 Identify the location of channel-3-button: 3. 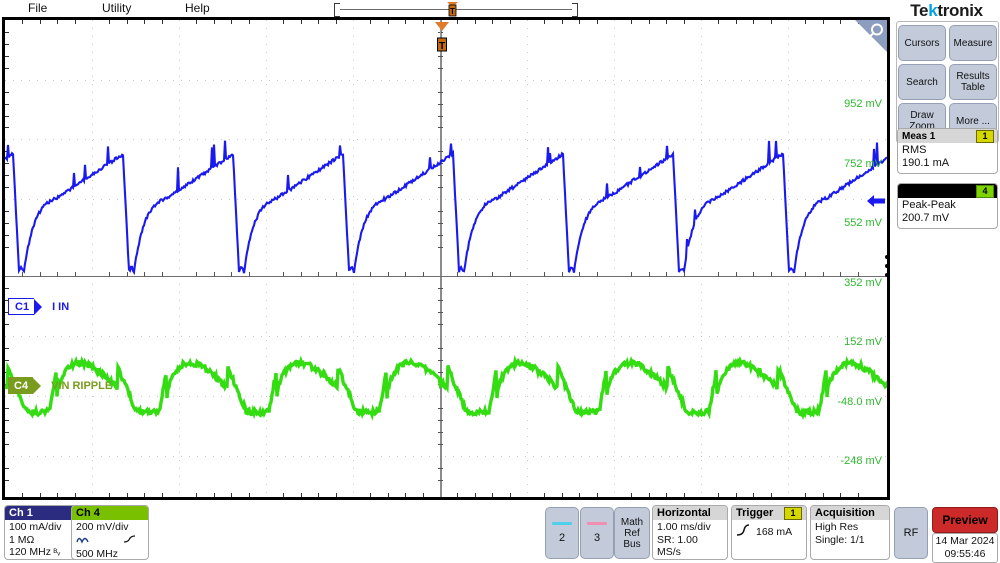
(597, 533).